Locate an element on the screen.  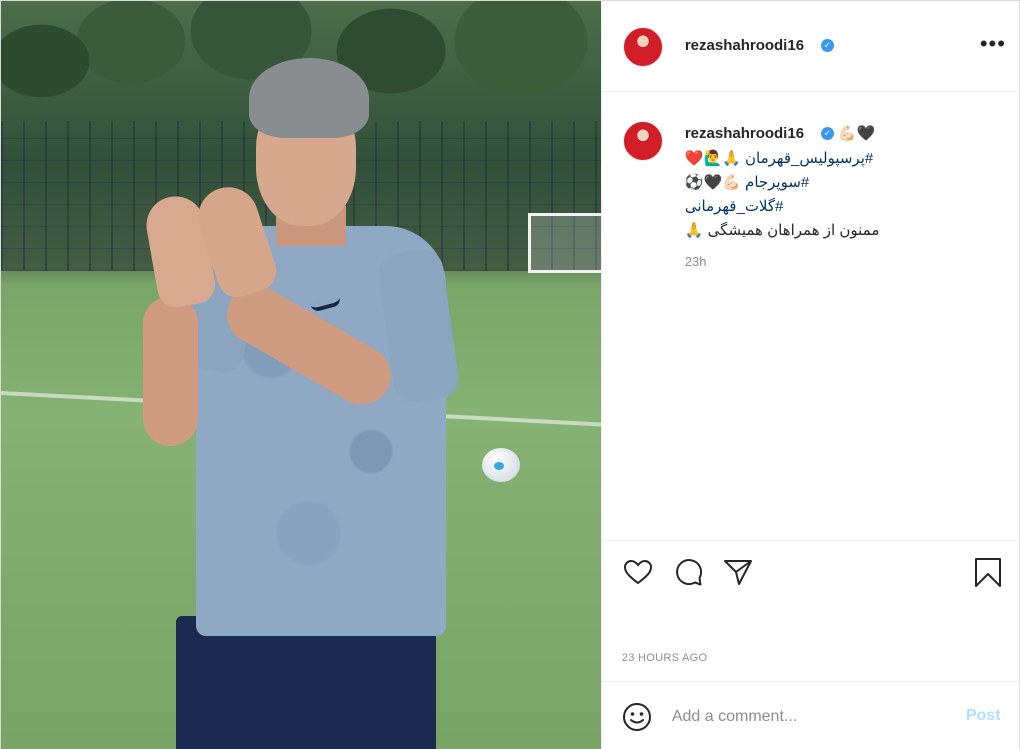
comment-bar: Post is located at coordinates (810, 715).